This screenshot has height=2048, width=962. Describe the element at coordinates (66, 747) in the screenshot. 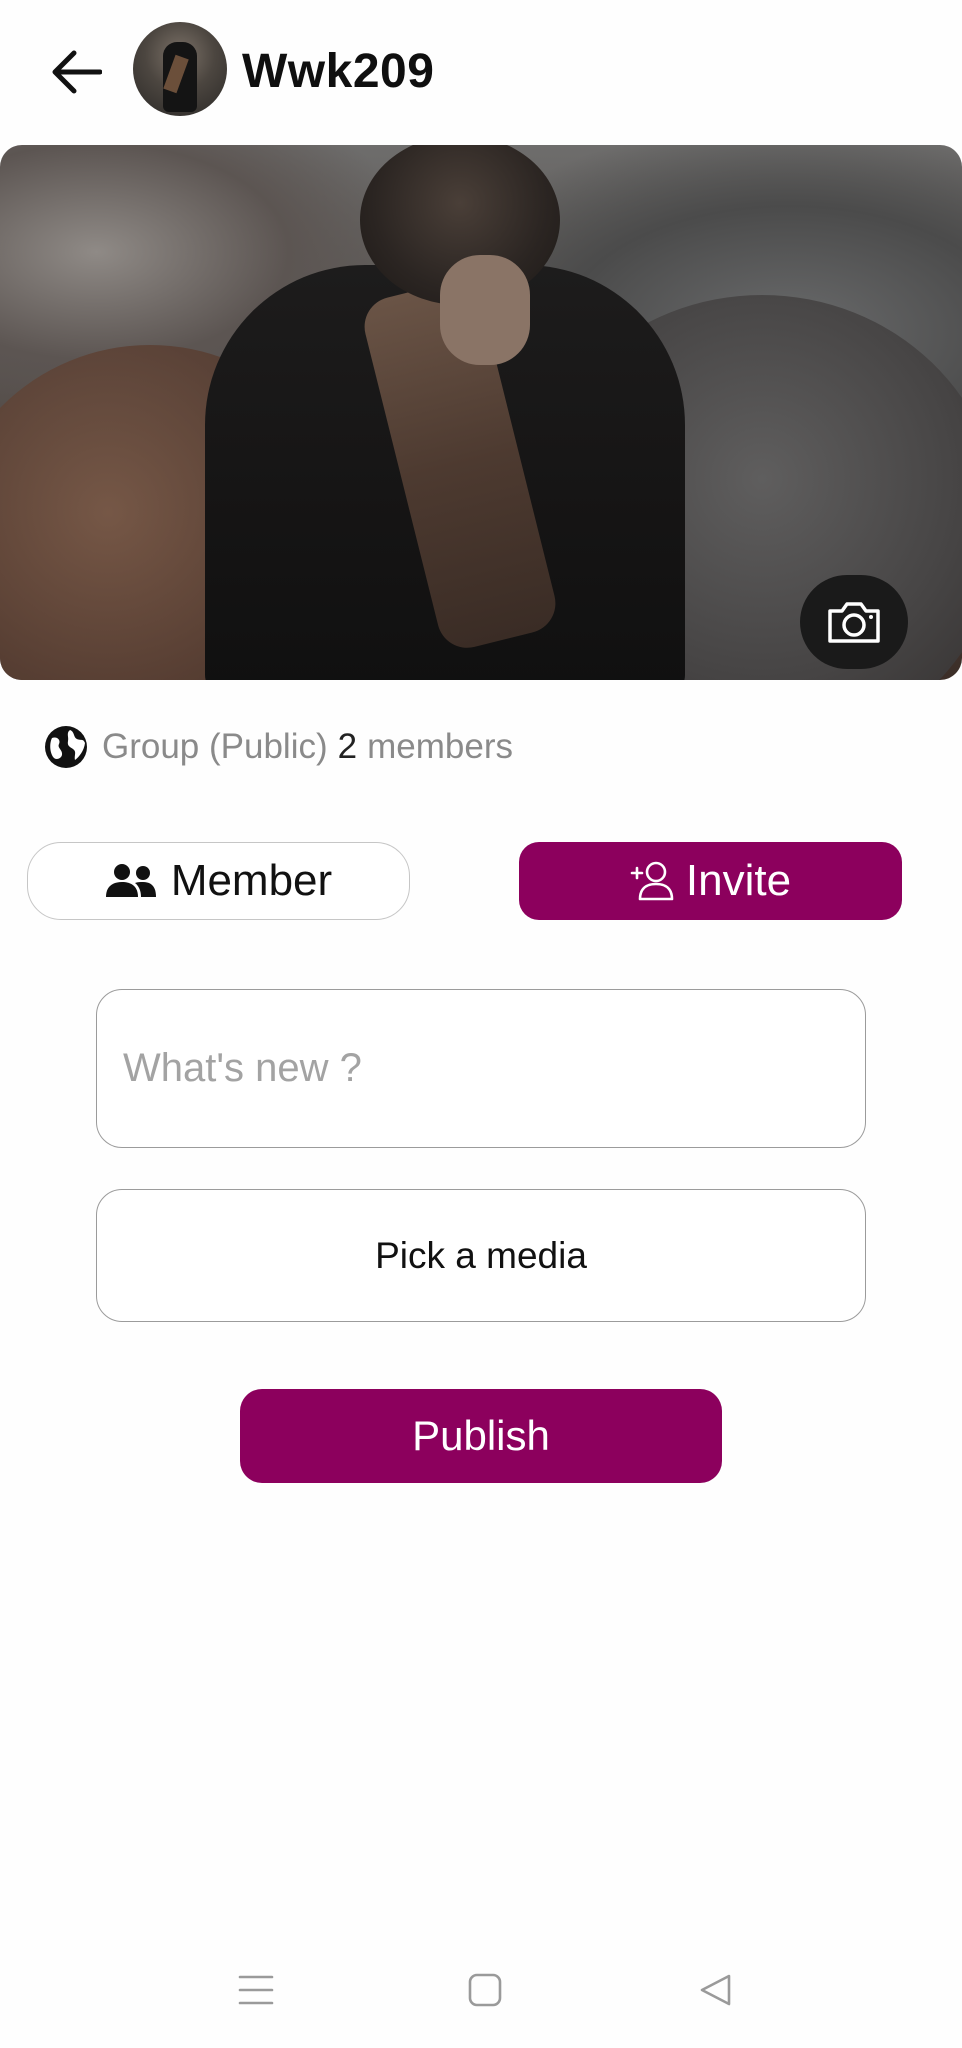

I see `globe-icon` at that location.